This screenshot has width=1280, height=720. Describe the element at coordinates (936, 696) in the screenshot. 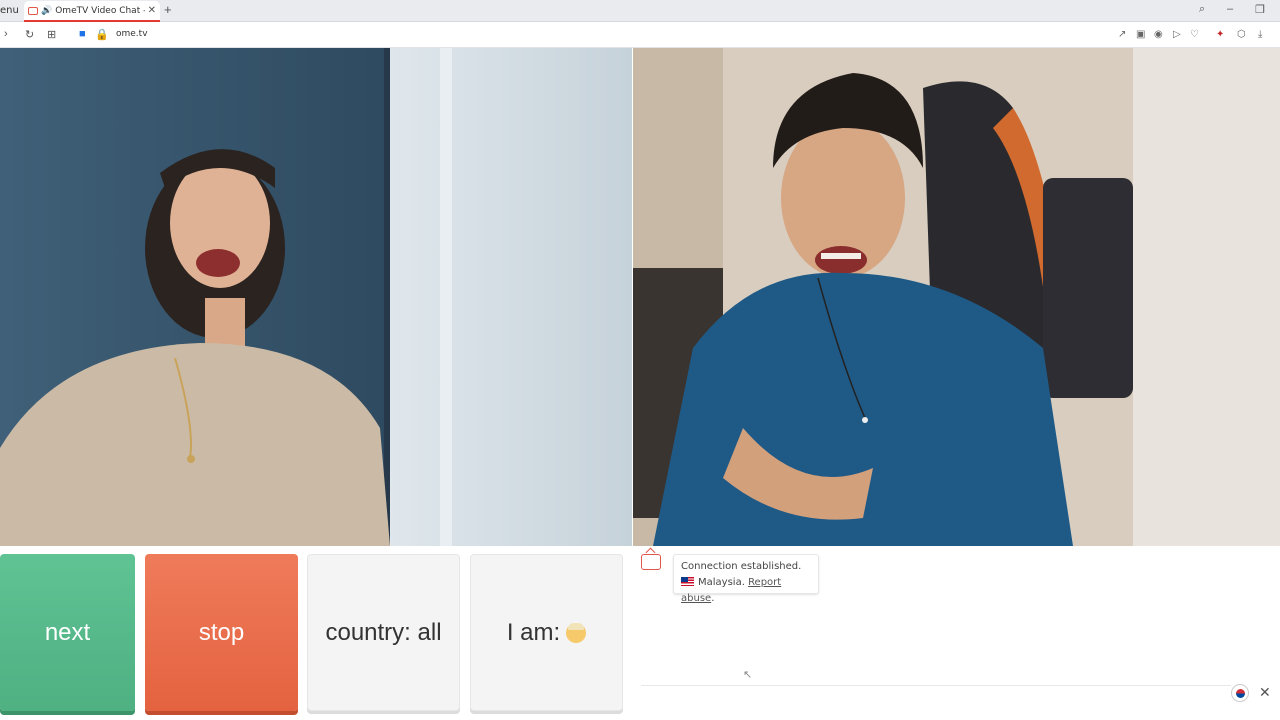

I see `chat-input` at that location.